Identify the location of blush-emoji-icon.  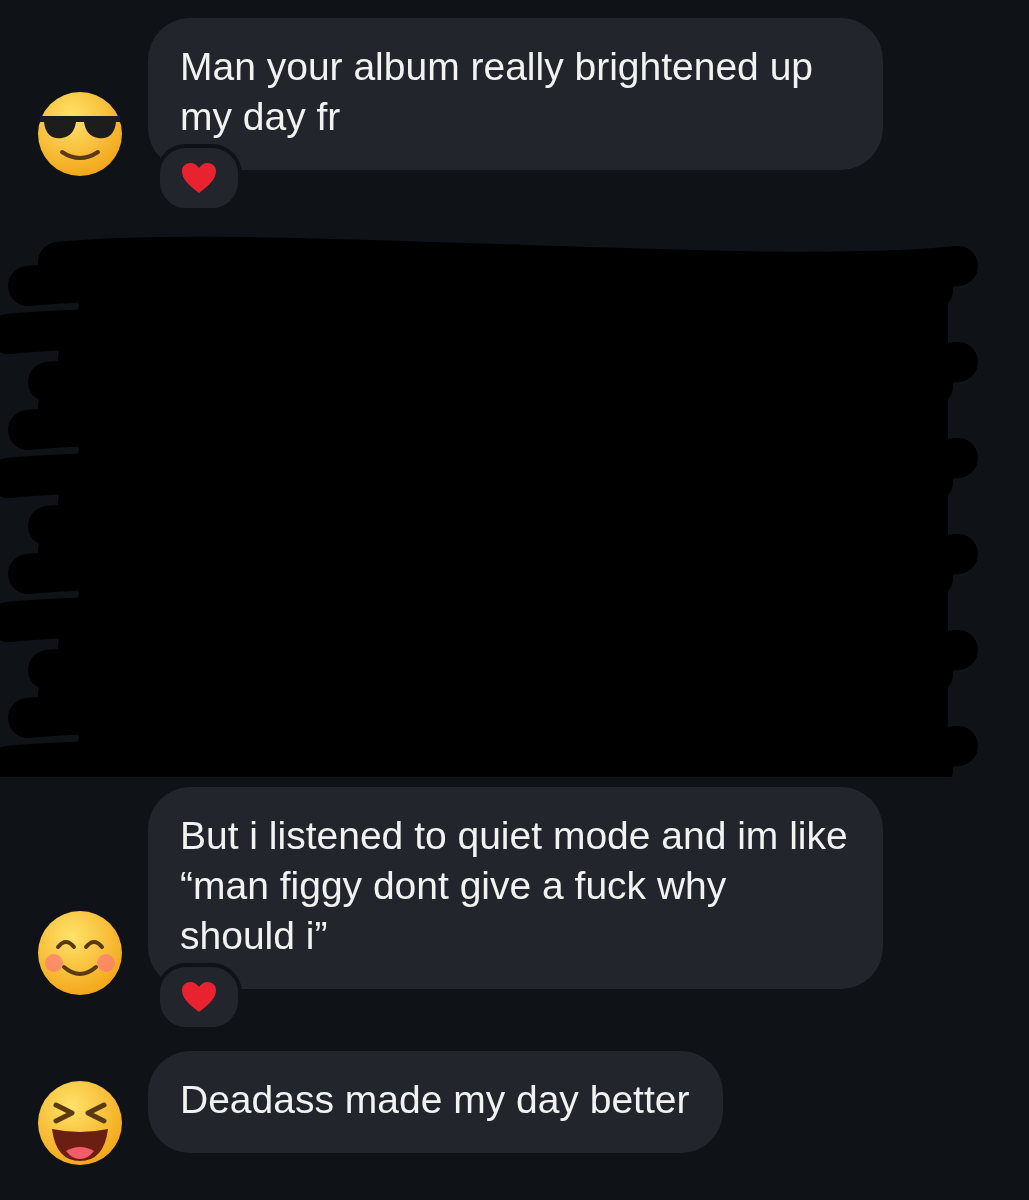
(80, 953).